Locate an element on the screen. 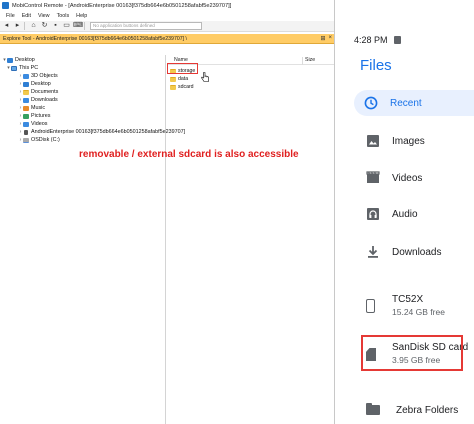  nav-item-label: Images is located at coordinates (408, 141).